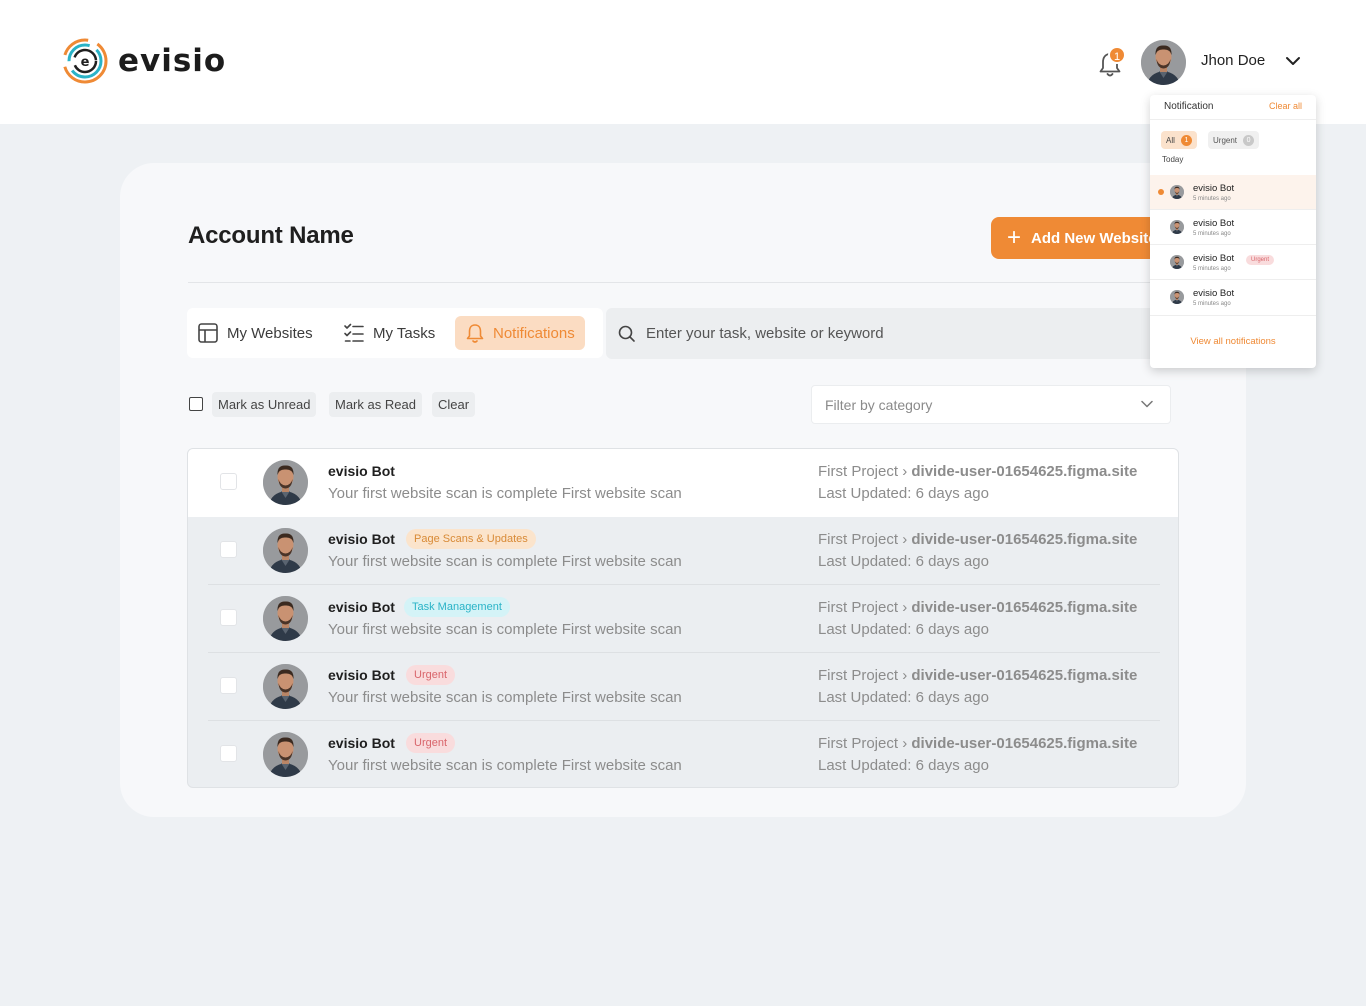 Image resolution: width=1366 pixels, height=1006 pixels. I want to click on select-all-checkbox, so click(196, 404).